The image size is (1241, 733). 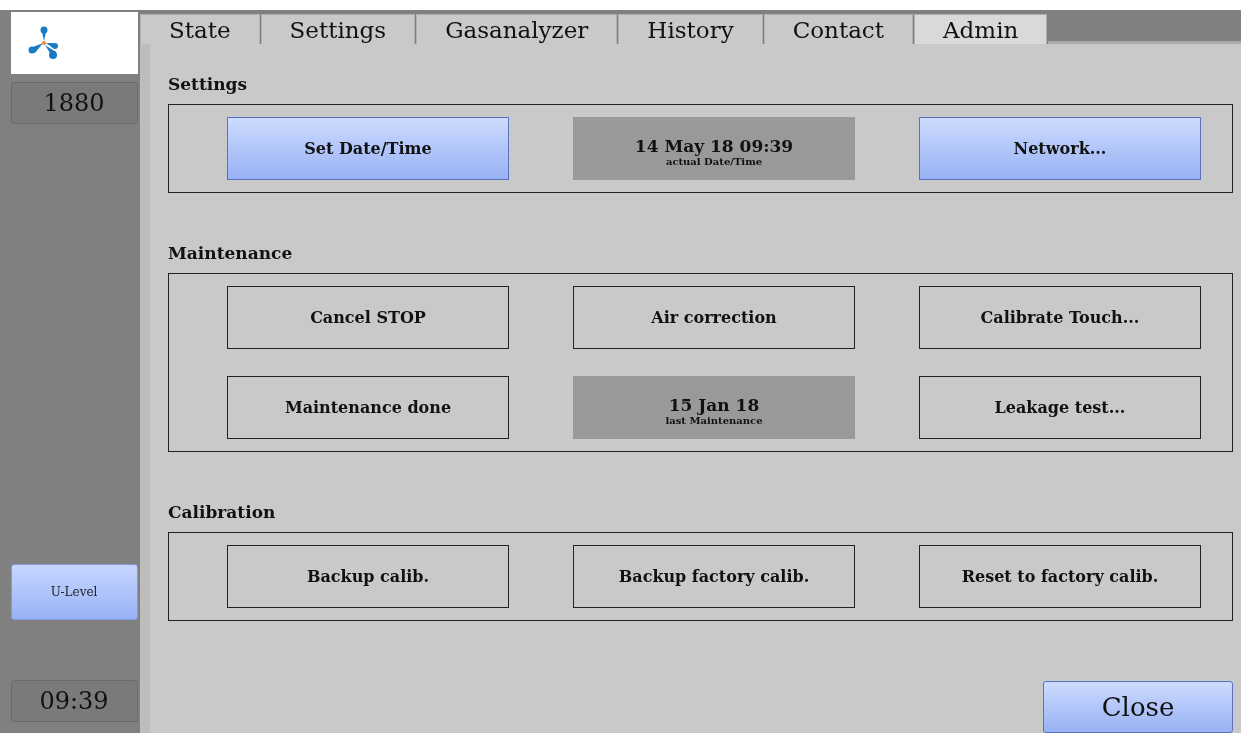 I want to click on info-caption: last Maintenance, so click(x=714, y=420).